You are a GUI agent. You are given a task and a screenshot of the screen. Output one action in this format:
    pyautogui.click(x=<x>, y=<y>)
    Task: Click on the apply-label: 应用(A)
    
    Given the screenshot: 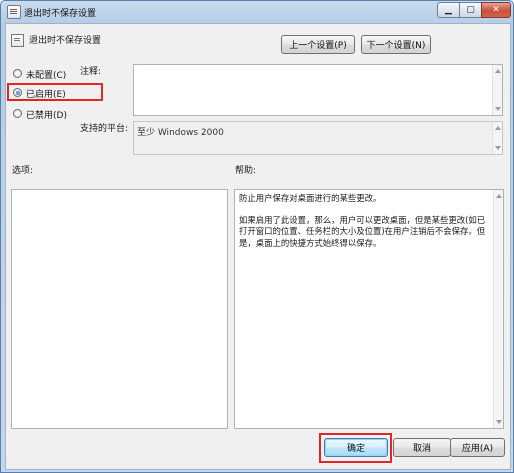 What is the action you would take?
    pyautogui.click(x=477, y=449)
    